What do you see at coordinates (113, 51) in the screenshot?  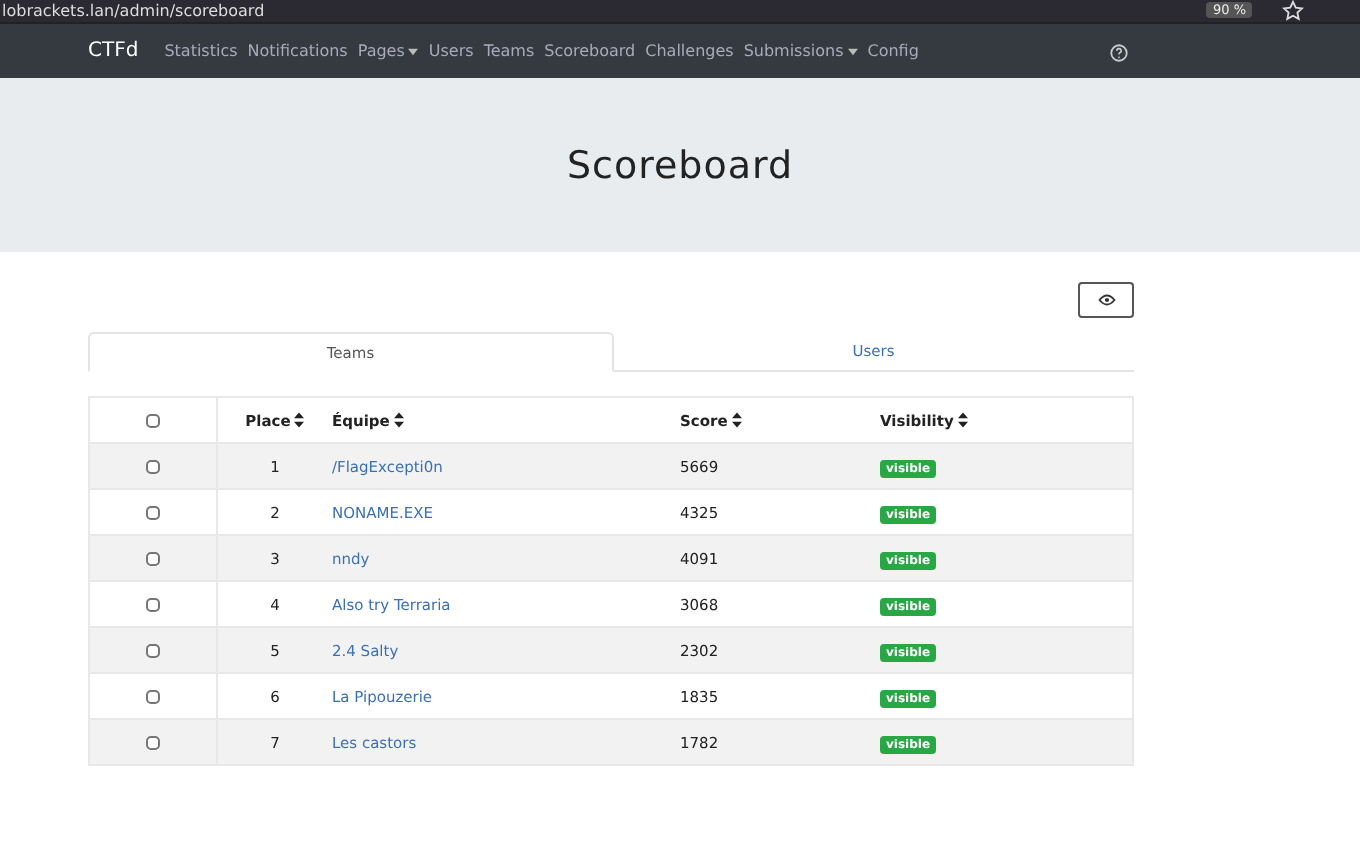 I see `brand-link: CTFd` at bounding box center [113, 51].